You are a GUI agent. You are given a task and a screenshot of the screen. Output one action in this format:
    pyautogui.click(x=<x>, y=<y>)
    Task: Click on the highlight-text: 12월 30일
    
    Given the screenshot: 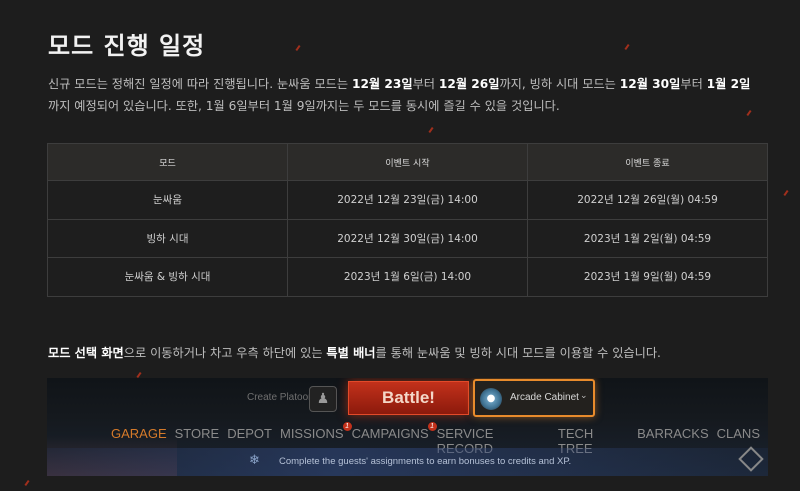 What is the action you would take?
    pyautogui.click(x=650, y=84)
    